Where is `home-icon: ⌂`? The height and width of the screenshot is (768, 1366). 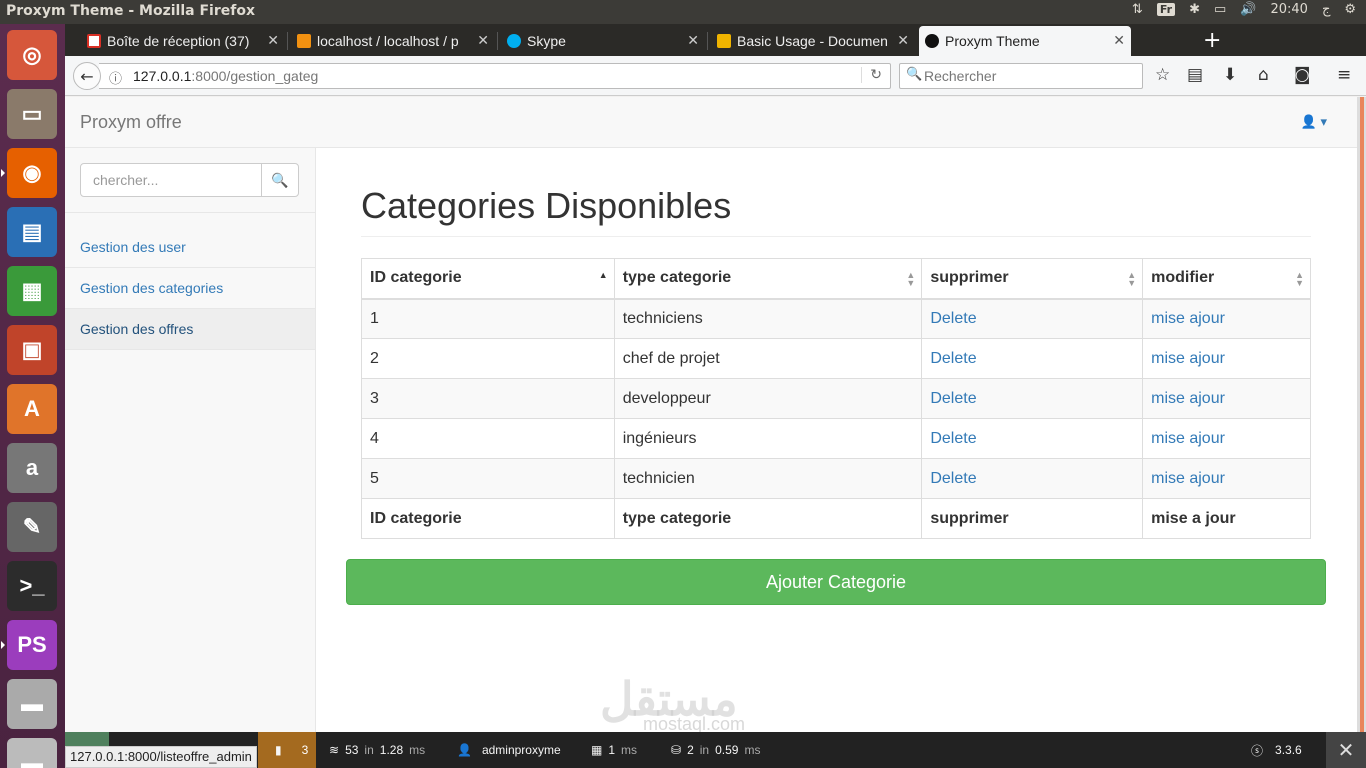 home-icon: ⌂ is located at coordinates (1263, 75).